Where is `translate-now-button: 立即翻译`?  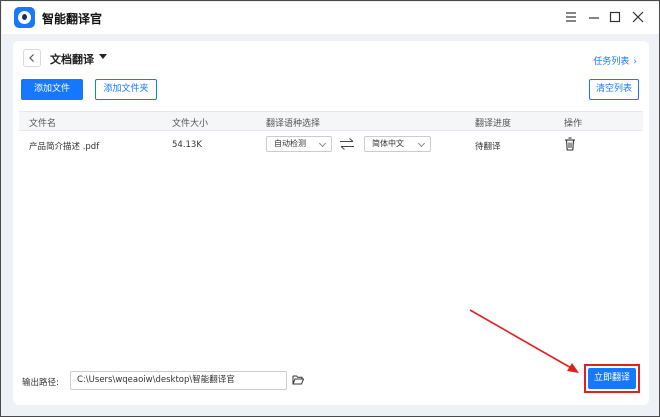
translate-now-button: 立即翻译 is located at coordinates (612, 378).